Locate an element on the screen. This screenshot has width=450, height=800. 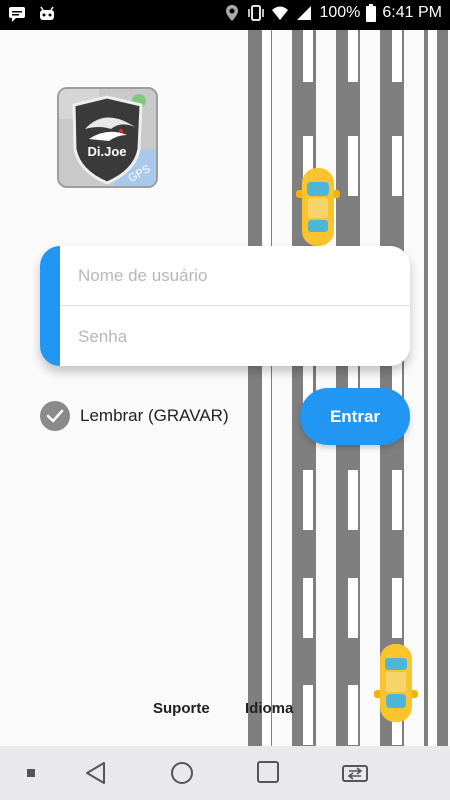
check-icon is located at coordinates (55, 416).